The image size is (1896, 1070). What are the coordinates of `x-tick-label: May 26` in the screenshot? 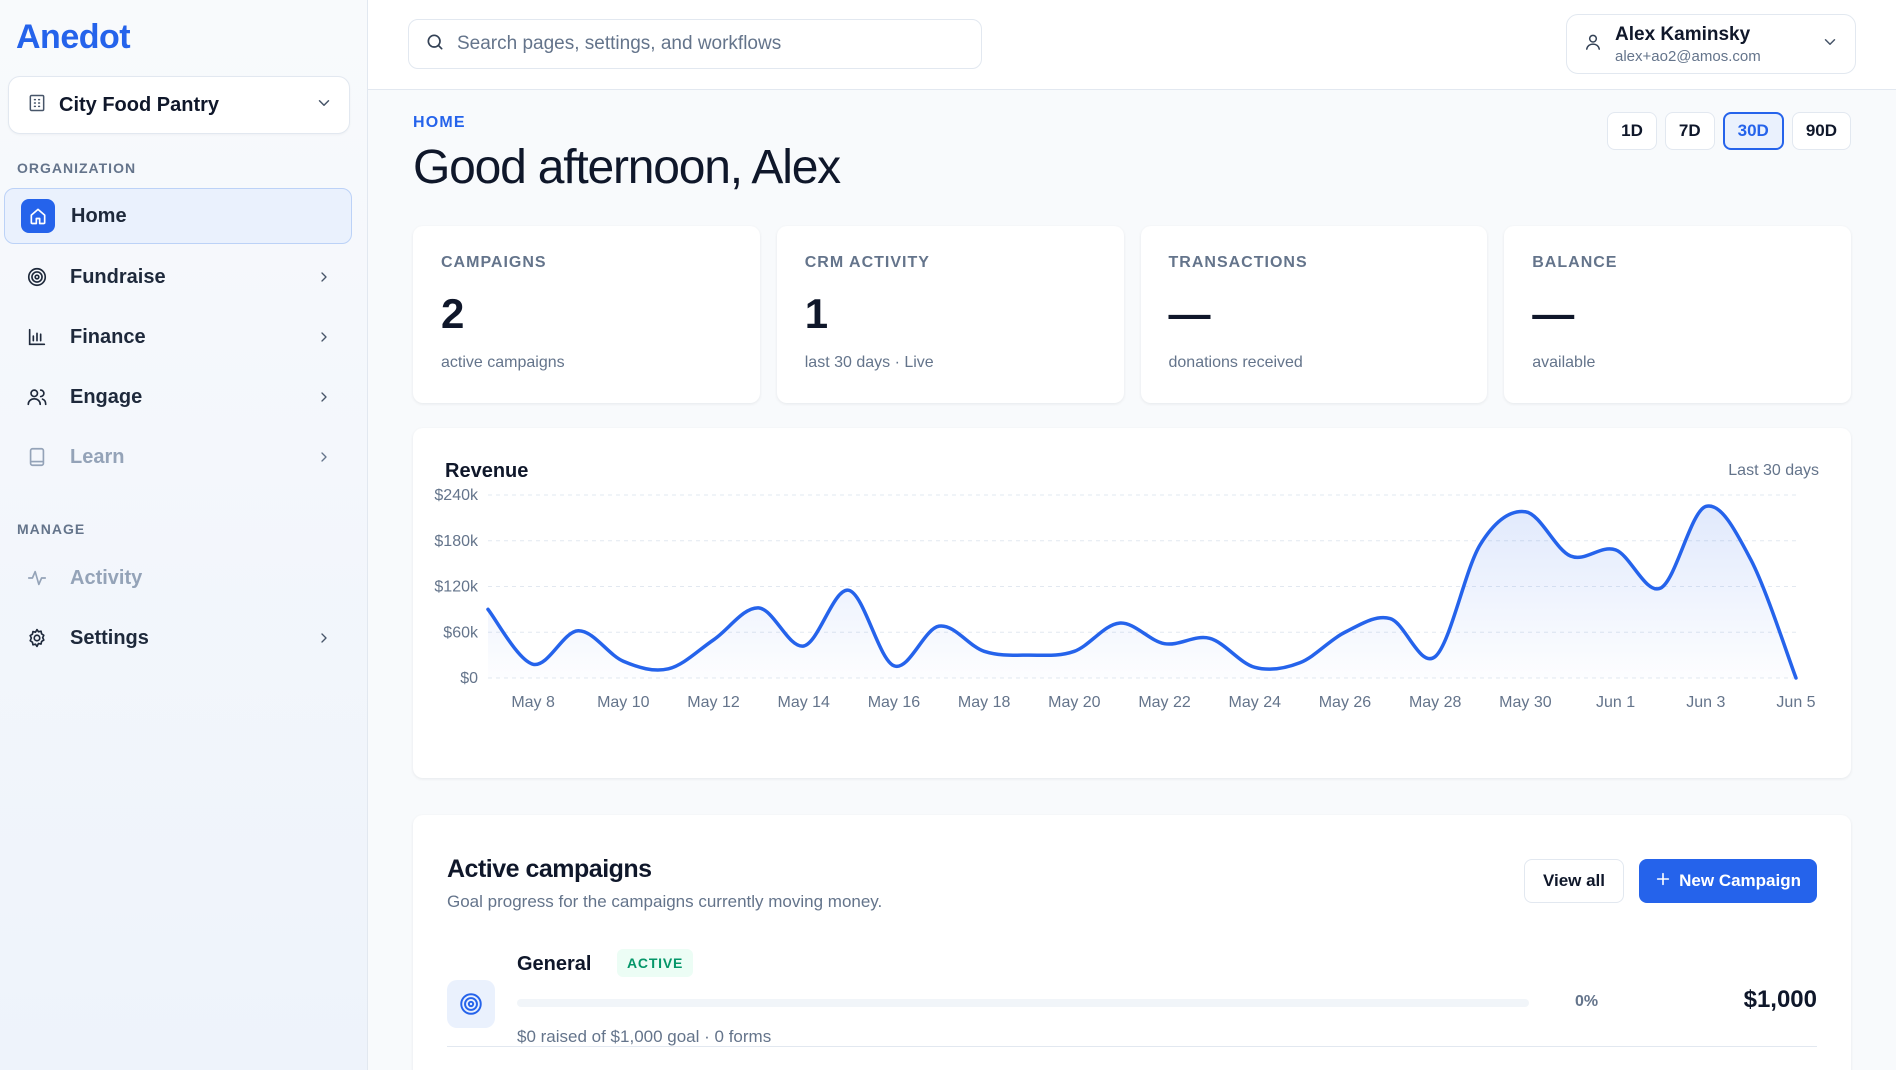 It's located at (1345, 702).